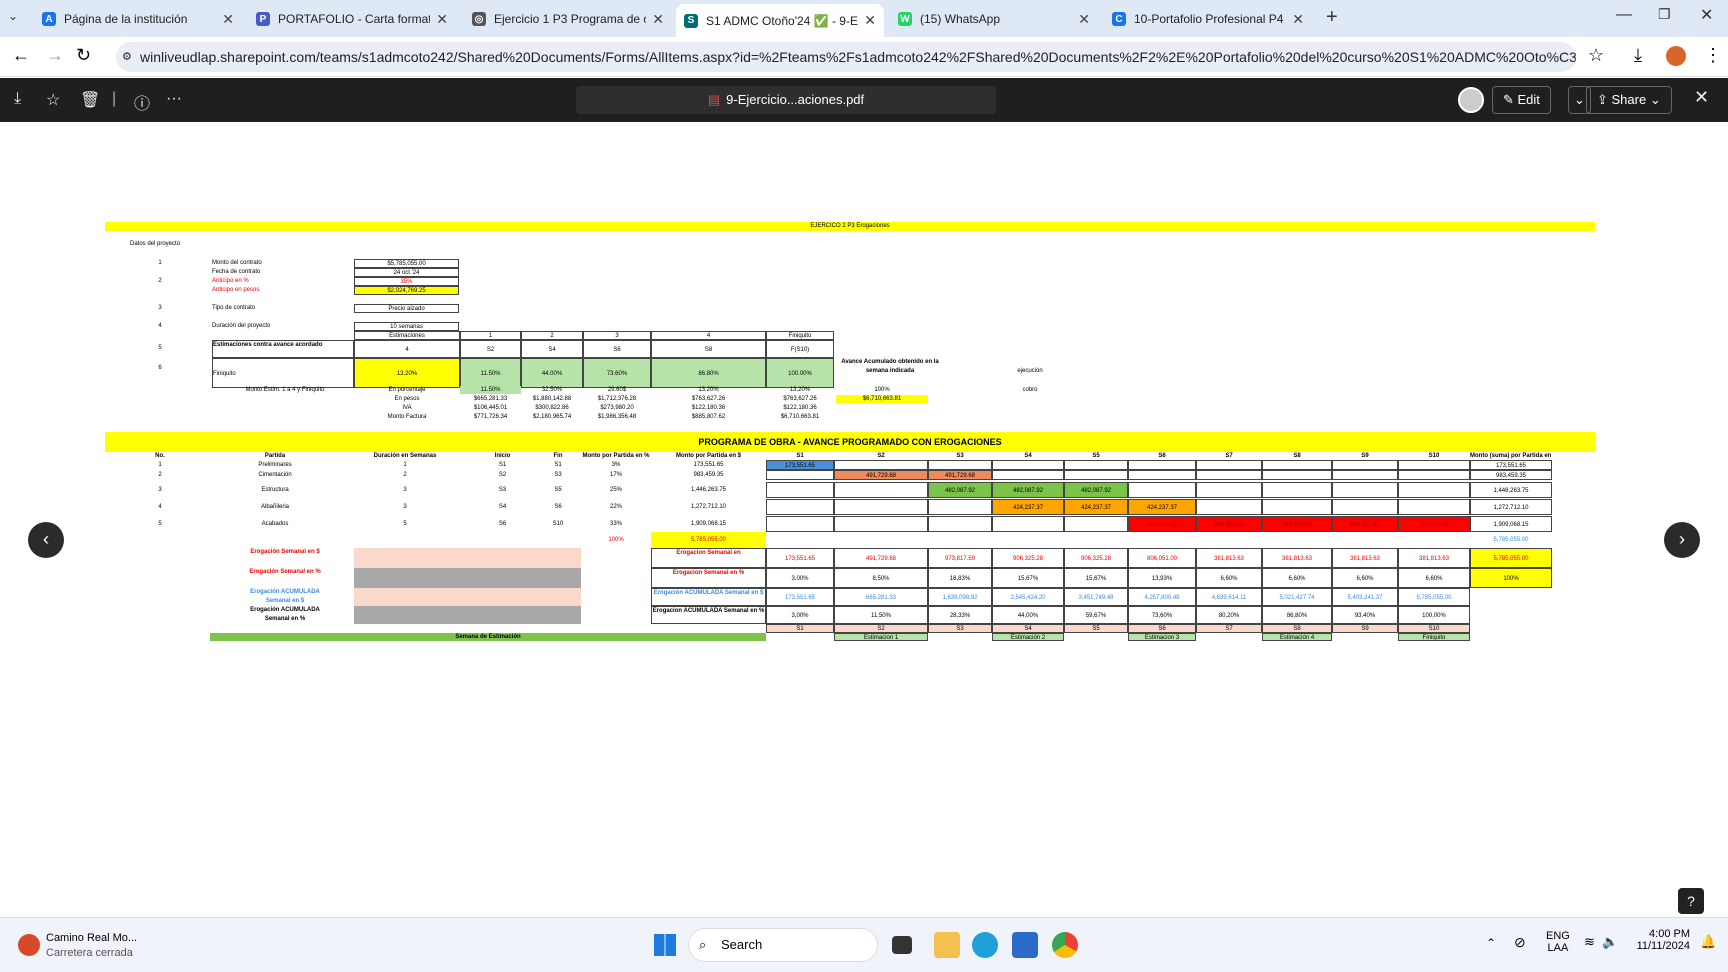 Image resolution: width=1728 pixels, height=972 pixels. Describe the element at coordinates (665, 945) in the screenshot. I see `windows-start-icon` at that location.